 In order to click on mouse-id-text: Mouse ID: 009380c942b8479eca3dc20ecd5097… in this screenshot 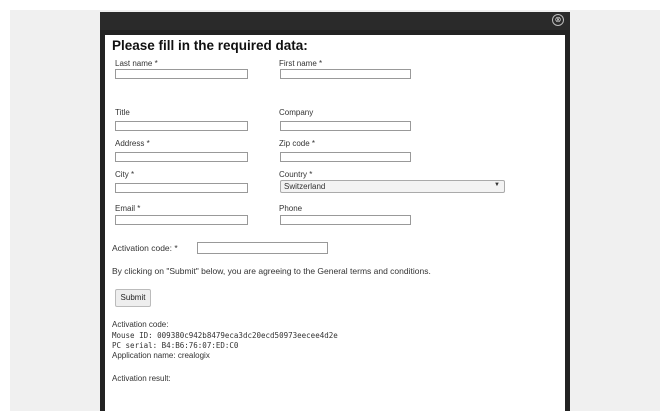, I will do `click(225, 335)`.